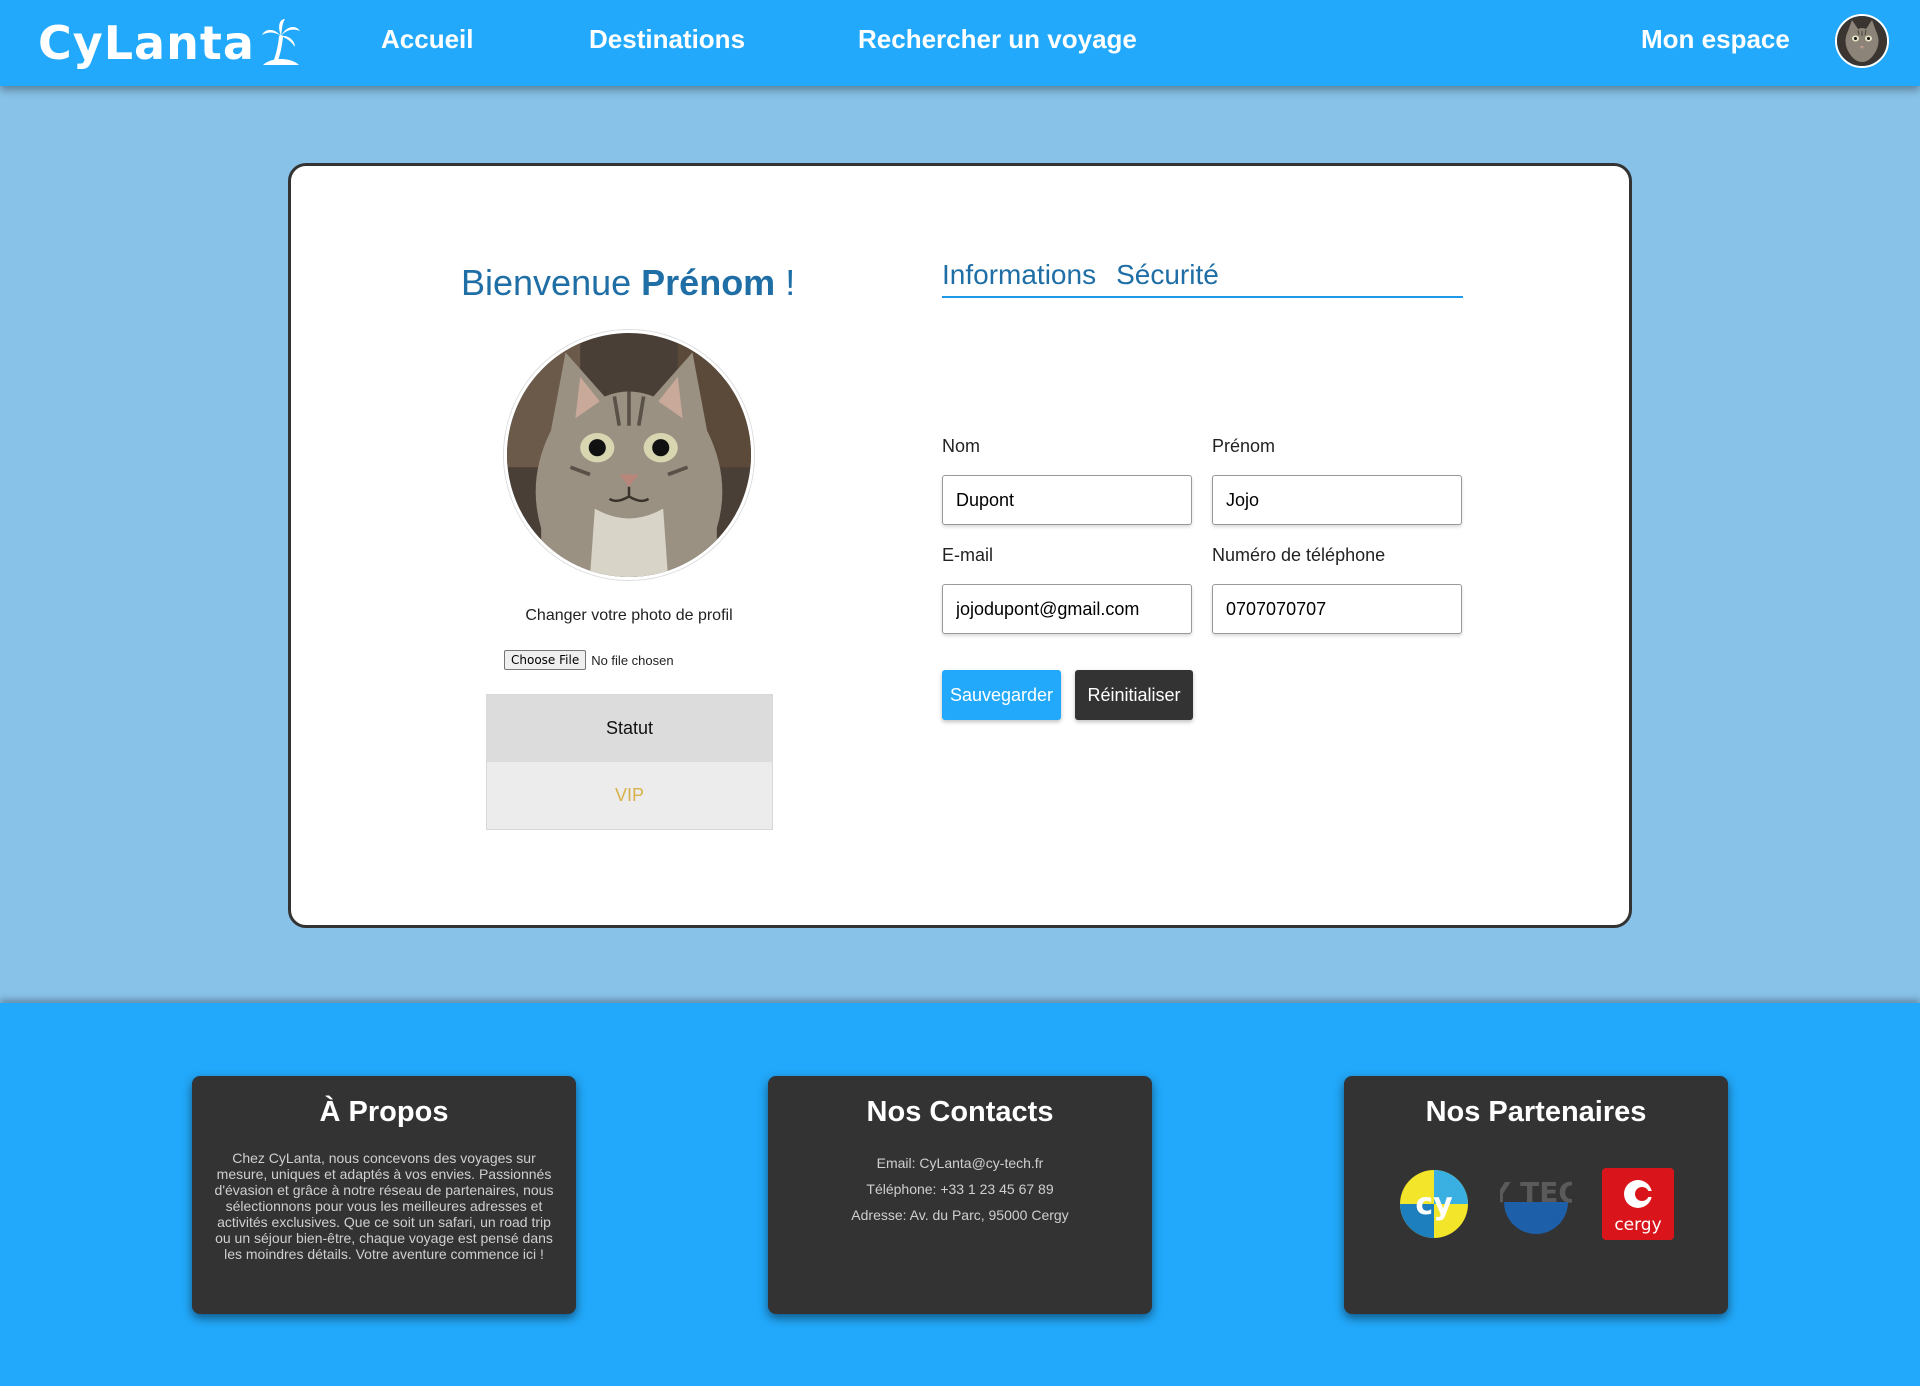  I want to click on cy-logo-icon: cy, so click(1434, 1204).